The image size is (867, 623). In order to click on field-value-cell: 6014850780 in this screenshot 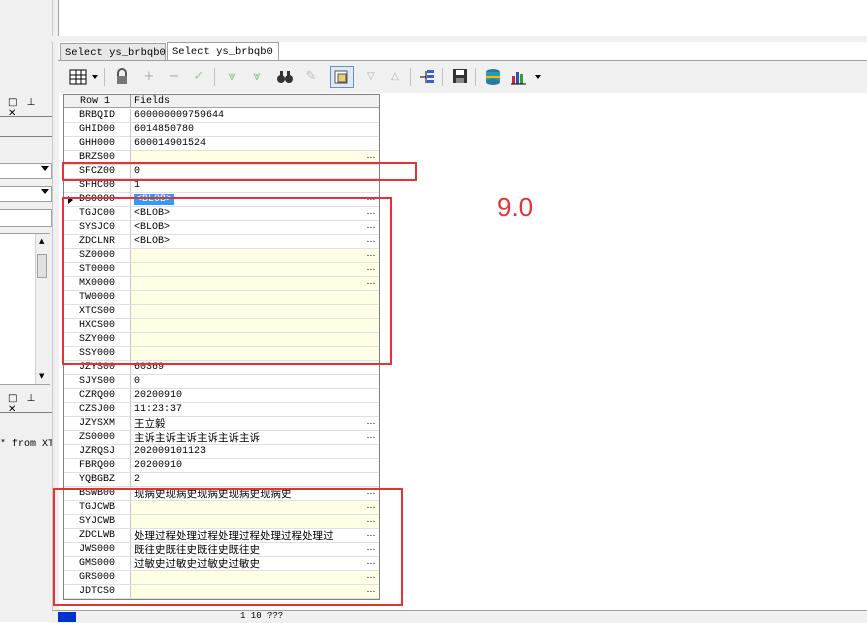, I will do `click(255, 130)`.